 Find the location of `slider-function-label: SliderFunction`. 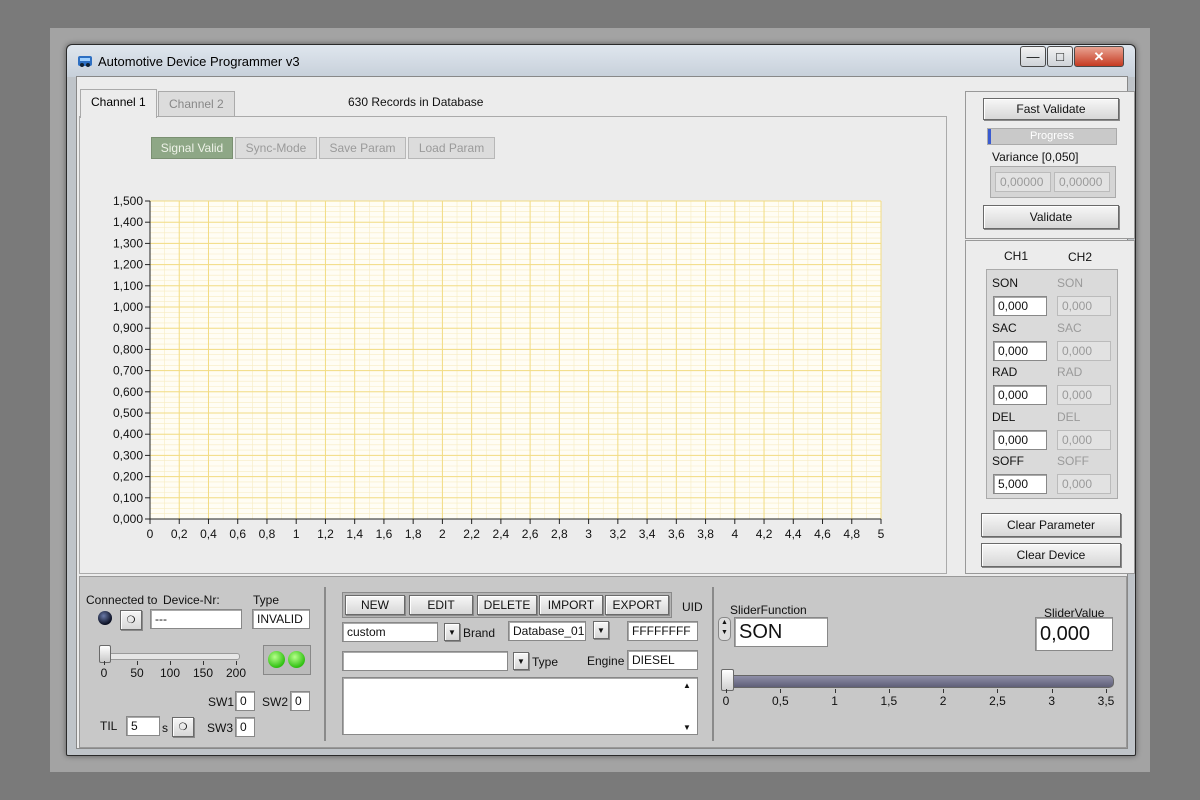

slider-function-label: SliderFunction is located at coordinates (768, 610).